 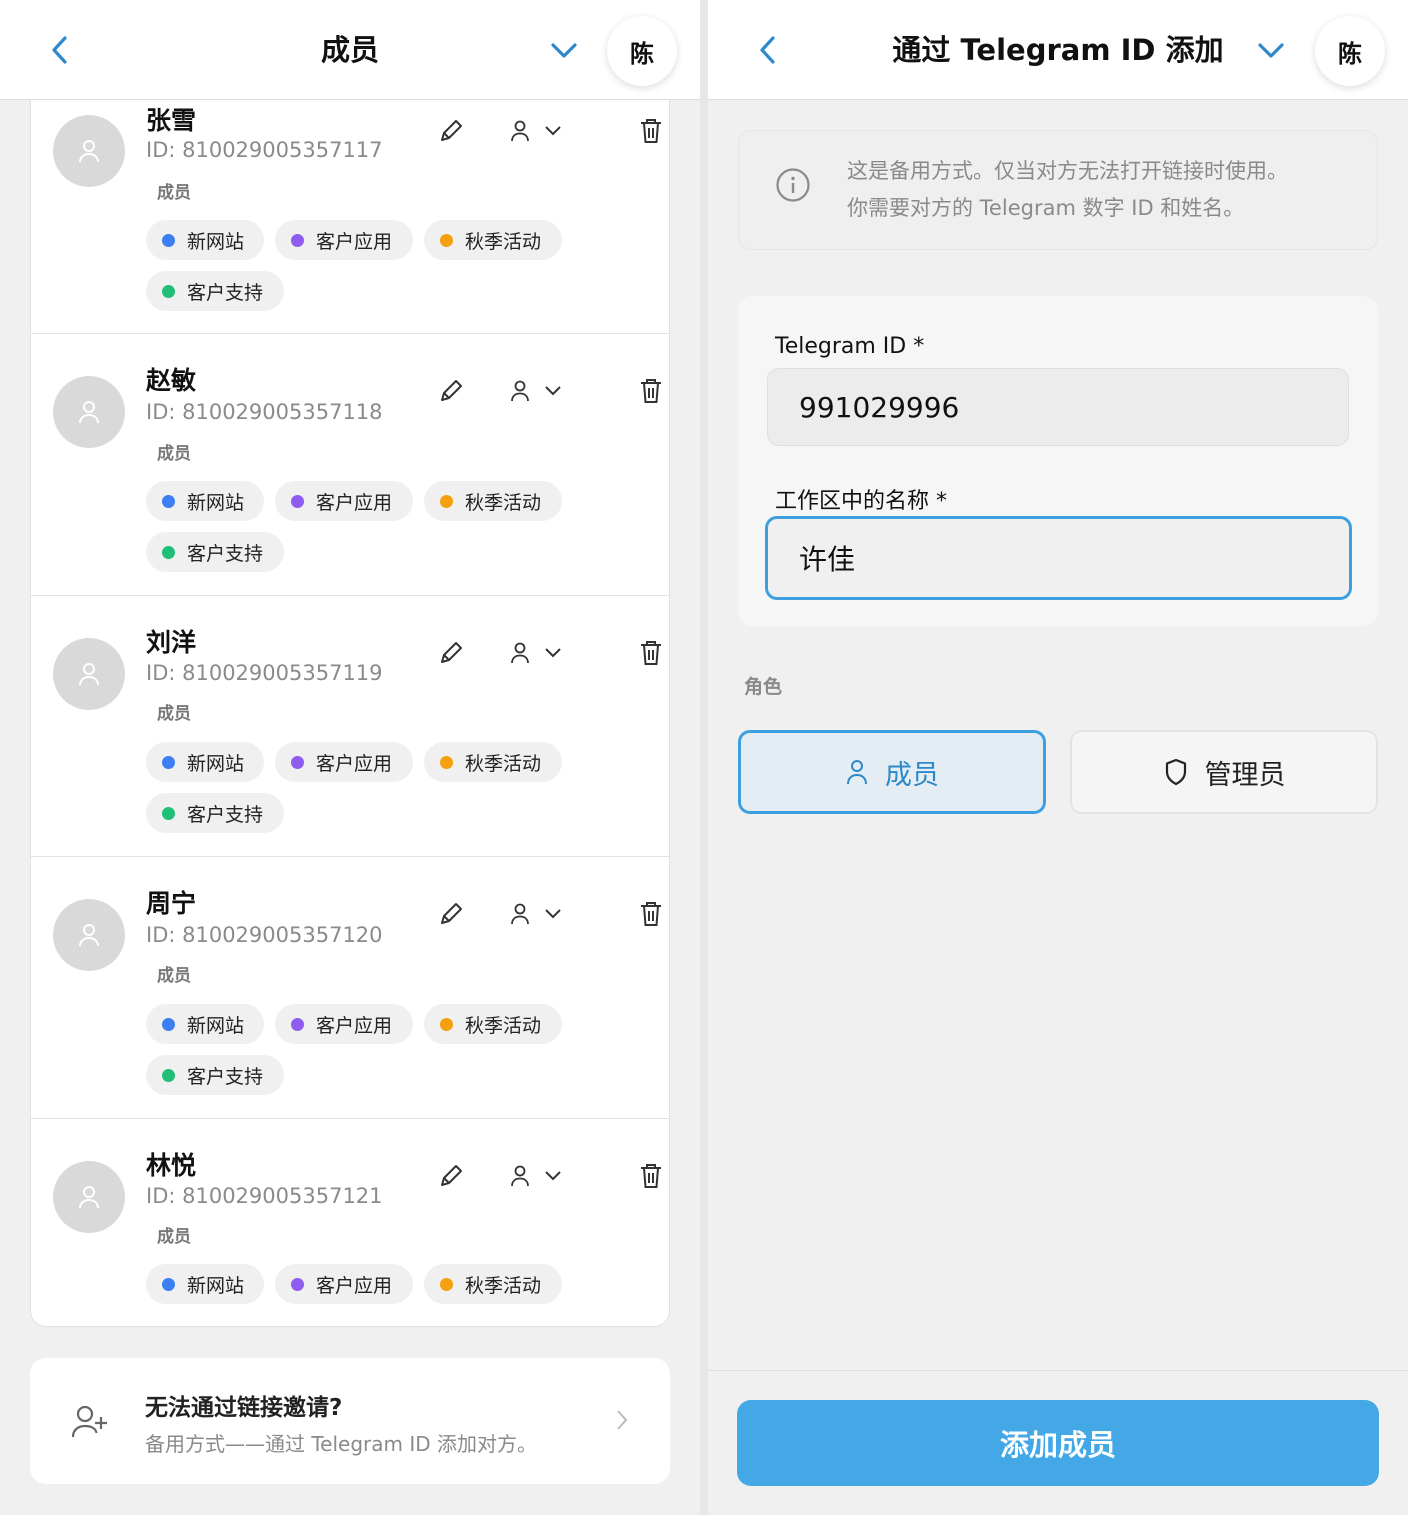 What do you see at coordinates (1058, 407) in the screenshot?
I see `telegram-id-input: 991029996` at bounding box center [1058, 407].